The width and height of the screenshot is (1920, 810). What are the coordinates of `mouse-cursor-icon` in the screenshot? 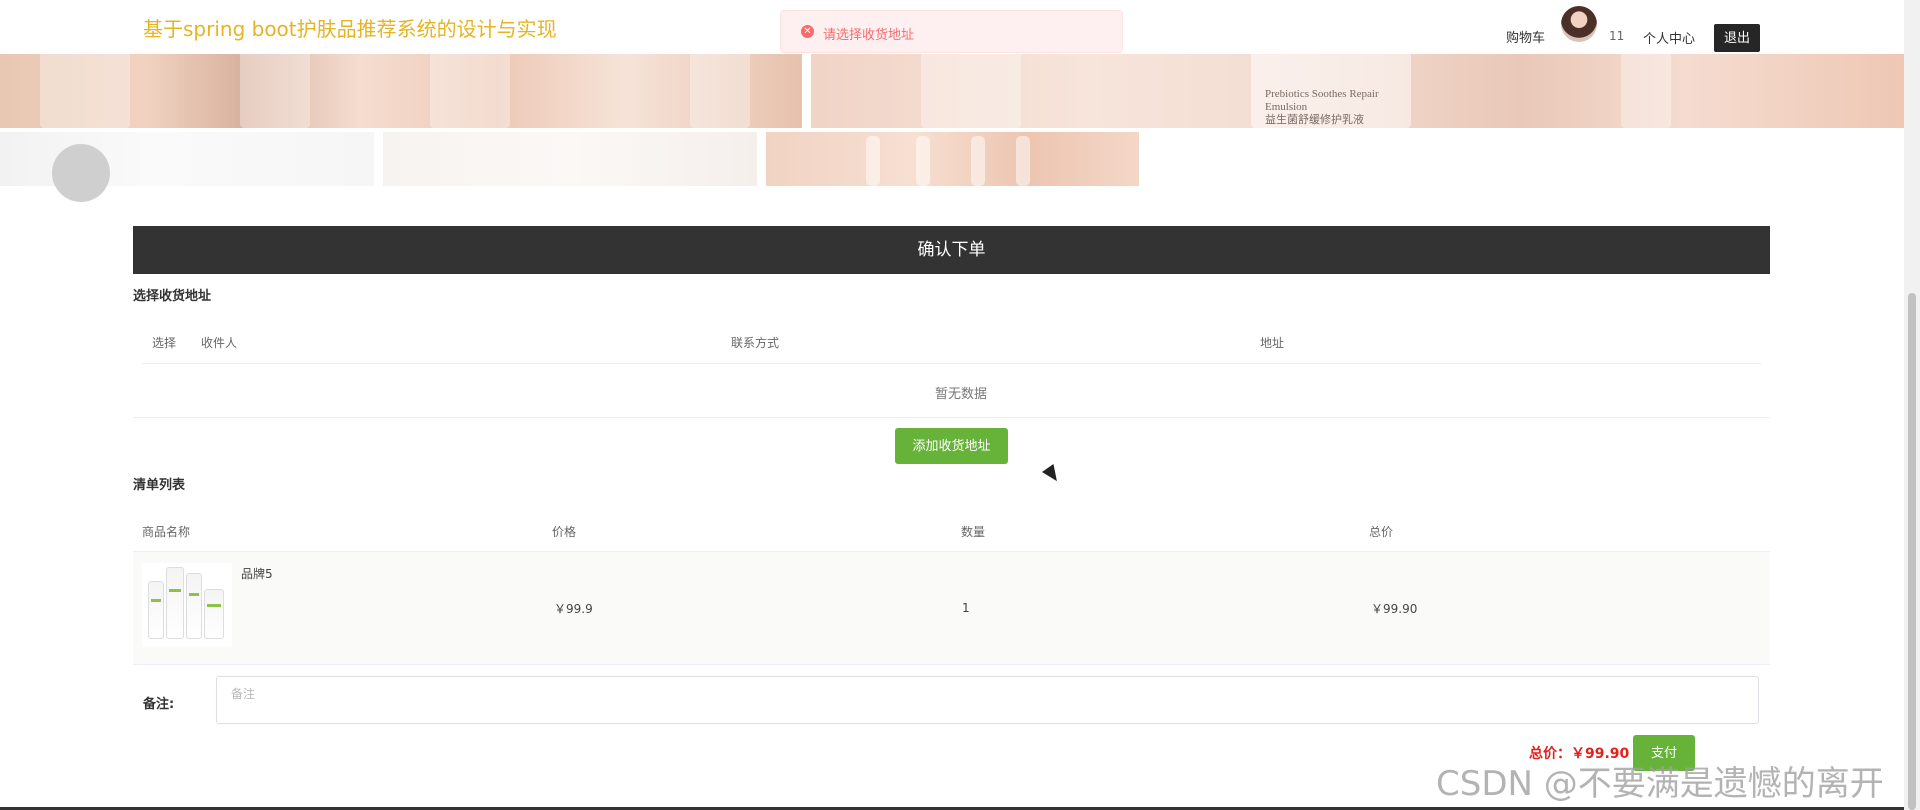 It's located at (1052, 474).